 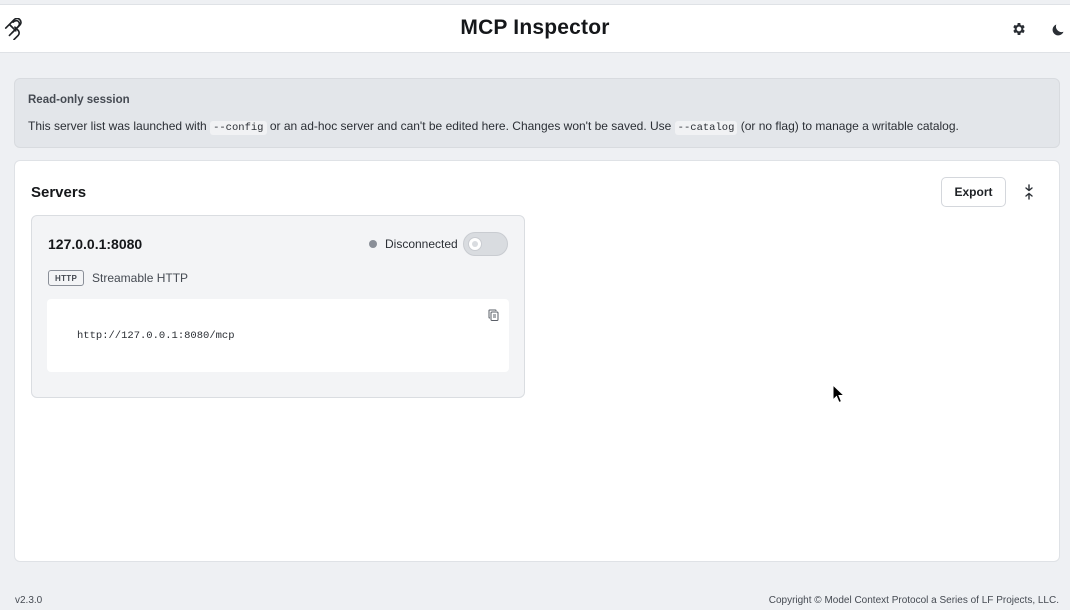 I want to click on toggle-knob, so click(x=475, y=244).